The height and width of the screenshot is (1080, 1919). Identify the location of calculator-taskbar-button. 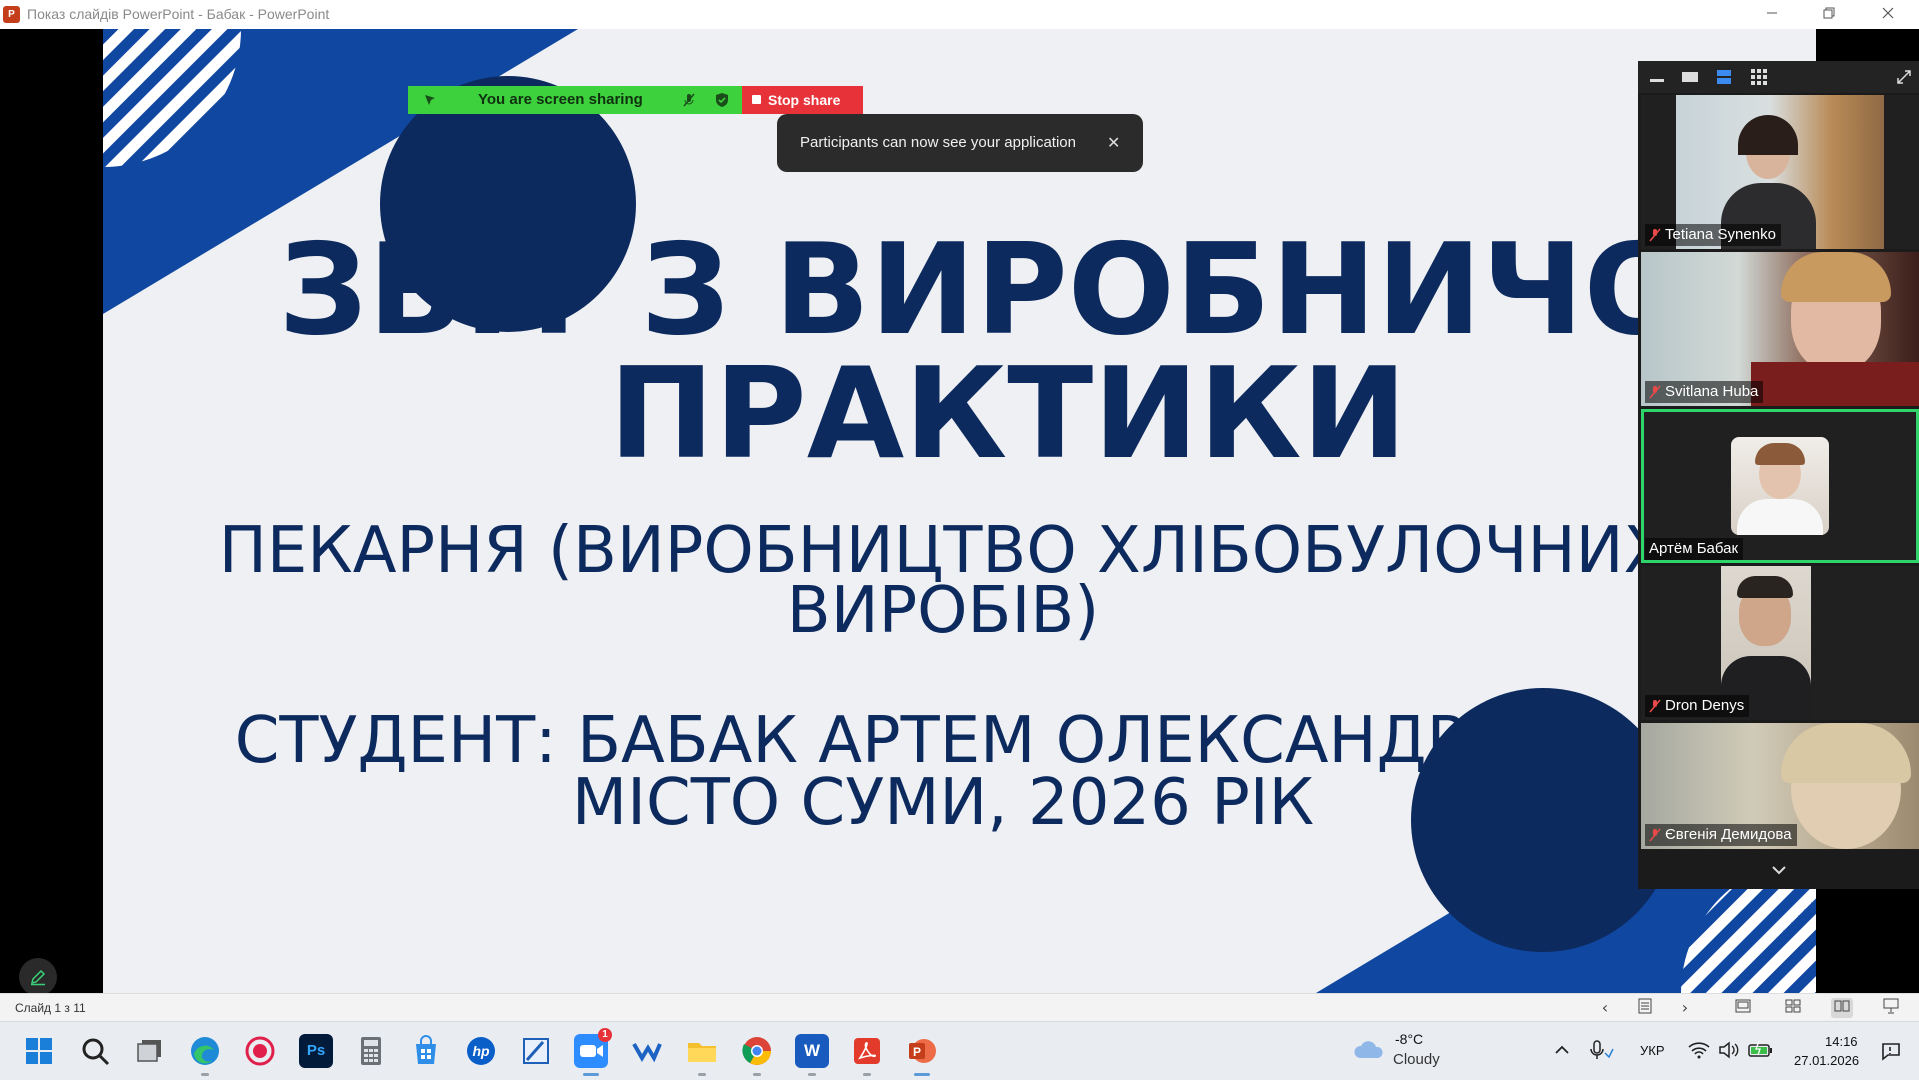
(371, 1051).